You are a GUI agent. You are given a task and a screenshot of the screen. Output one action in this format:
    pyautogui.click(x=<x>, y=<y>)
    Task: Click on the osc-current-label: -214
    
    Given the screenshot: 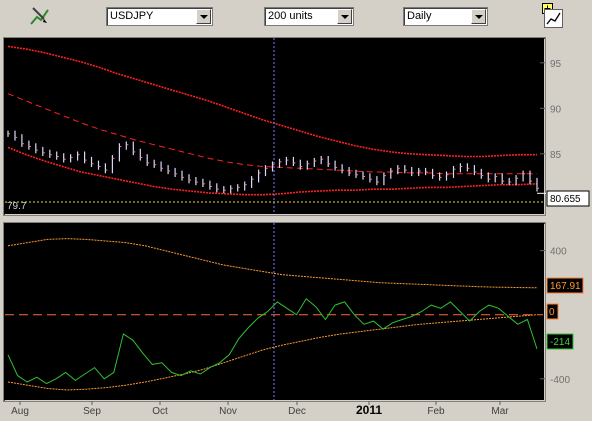 What is the action you would take?
    pyautogui.click(x=560, y=342)
    